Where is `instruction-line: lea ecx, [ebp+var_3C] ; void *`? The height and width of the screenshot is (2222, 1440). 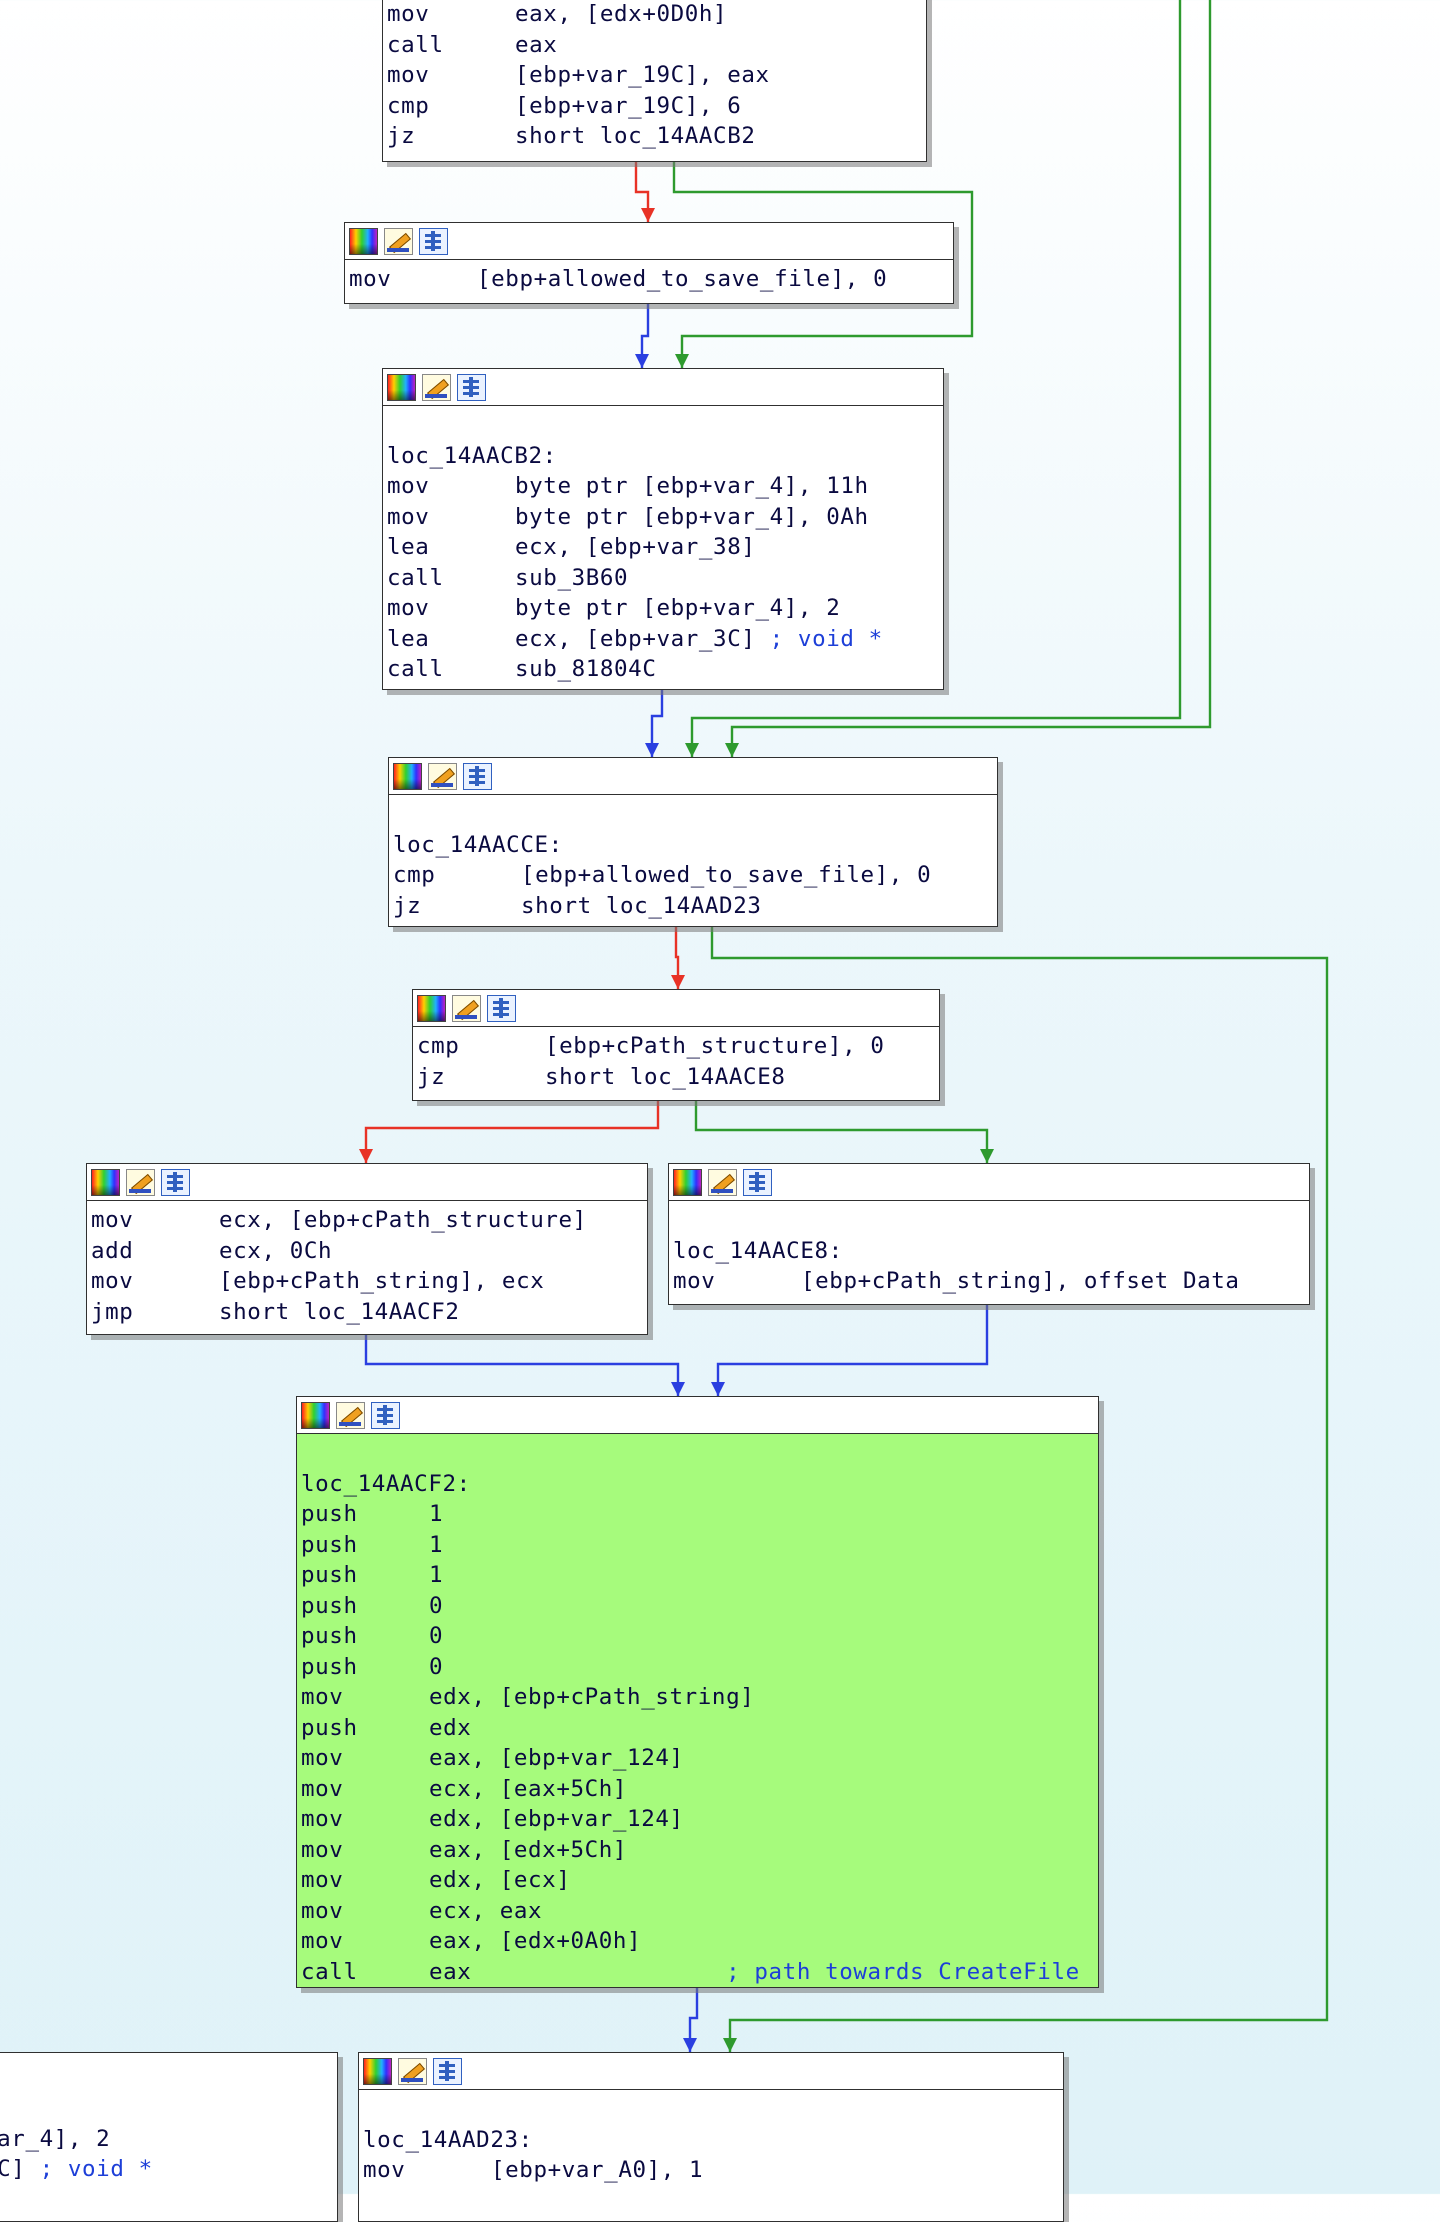
instruction-line: lea ecx, [ebp+var_3C] ; void * is located at coordinates (662, 639).